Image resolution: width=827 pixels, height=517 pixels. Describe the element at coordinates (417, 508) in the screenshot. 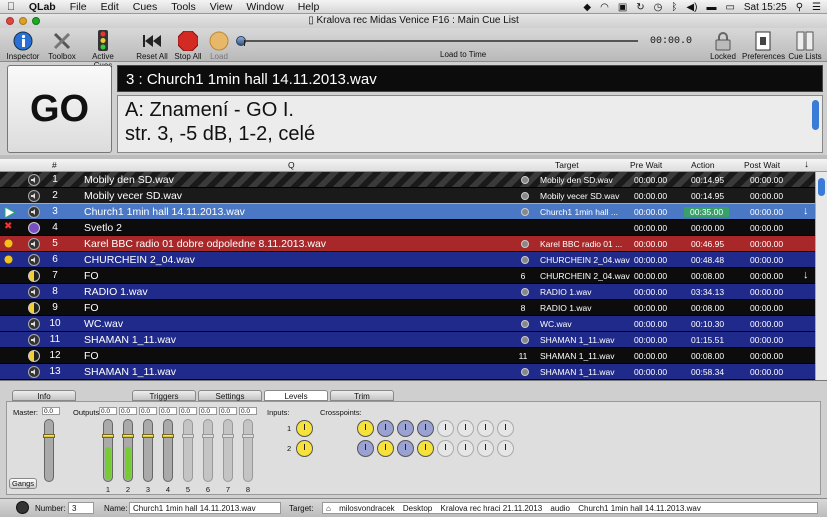

I see `path-item-2: Desktop` at that location.